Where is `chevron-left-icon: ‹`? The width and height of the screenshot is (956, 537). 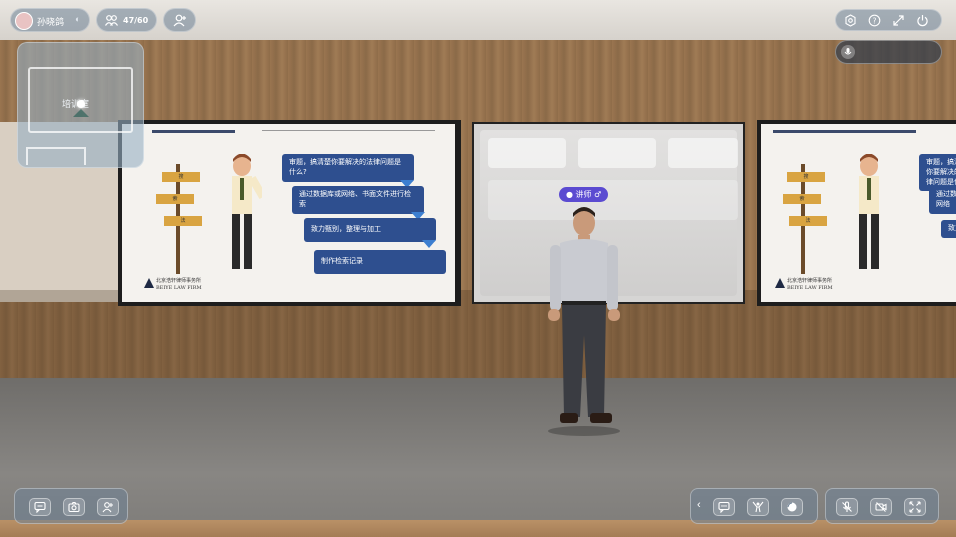 chevron-left-icon: ‹ is located at coordinates (699, 505).